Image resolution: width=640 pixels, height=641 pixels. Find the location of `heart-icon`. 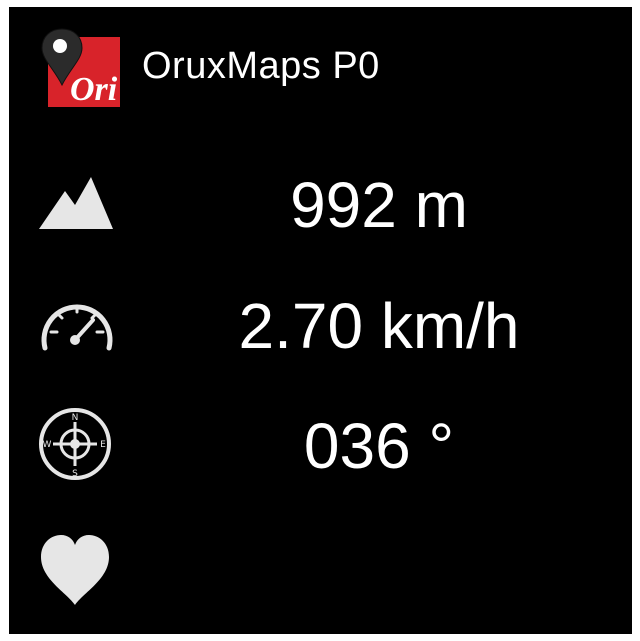

heart-icon is located at coordinates (77, 569).